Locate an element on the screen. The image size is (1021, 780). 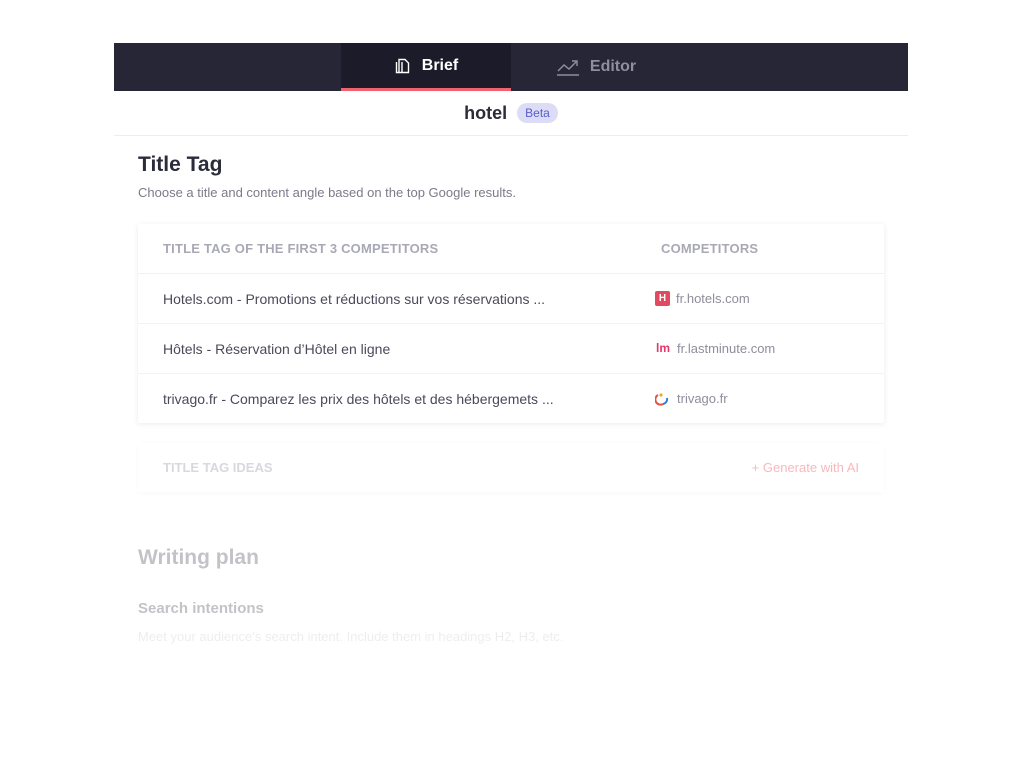
keyword-title: hotel is located at coordinates (486, 112).